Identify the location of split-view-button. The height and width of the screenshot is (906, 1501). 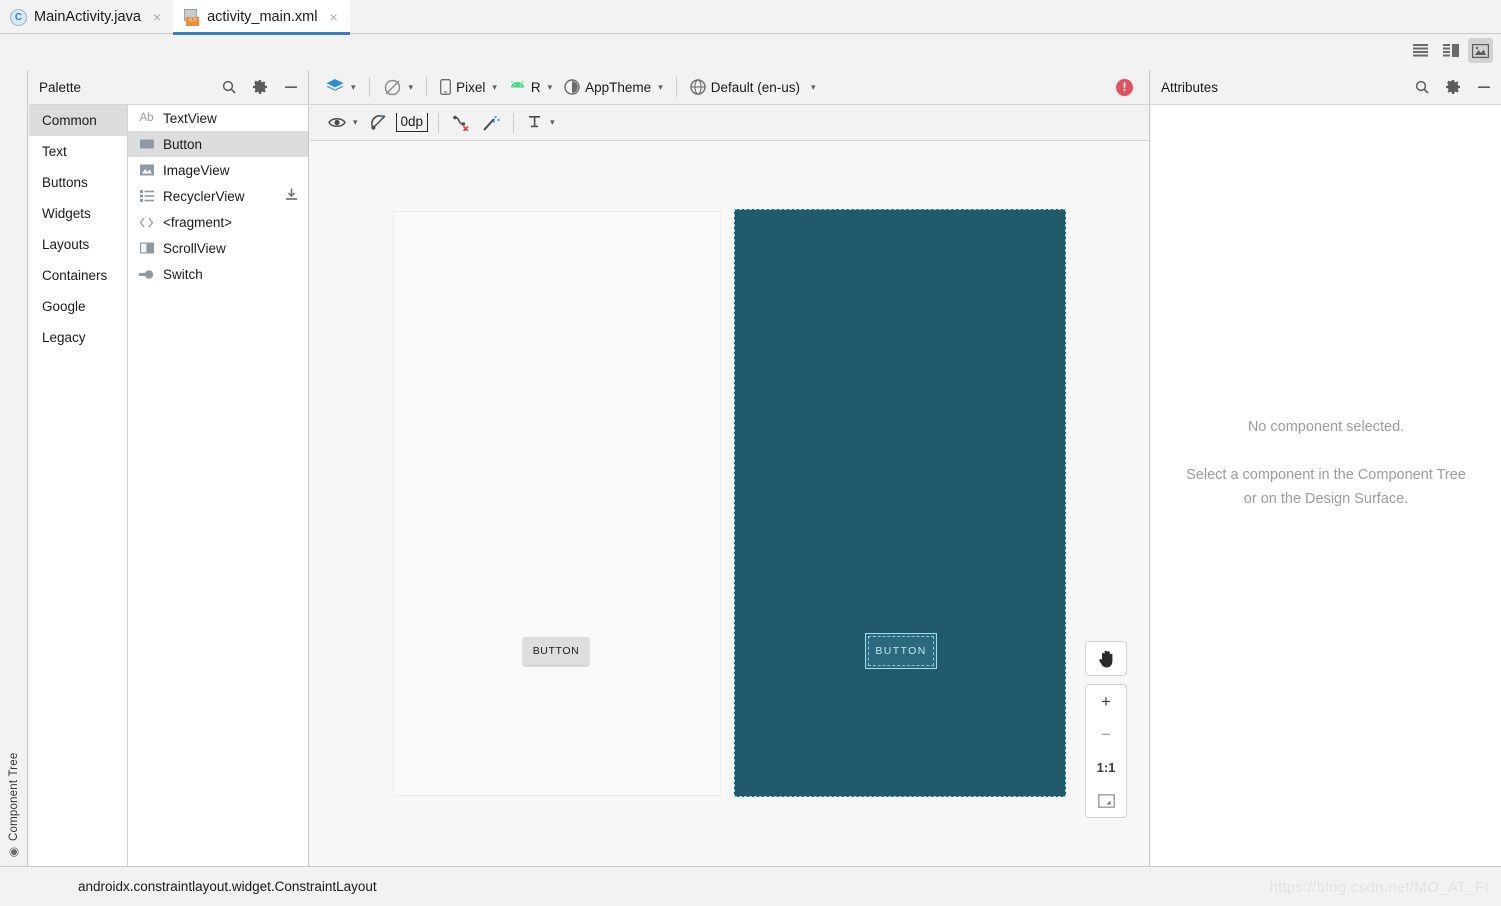
(1450, 50).